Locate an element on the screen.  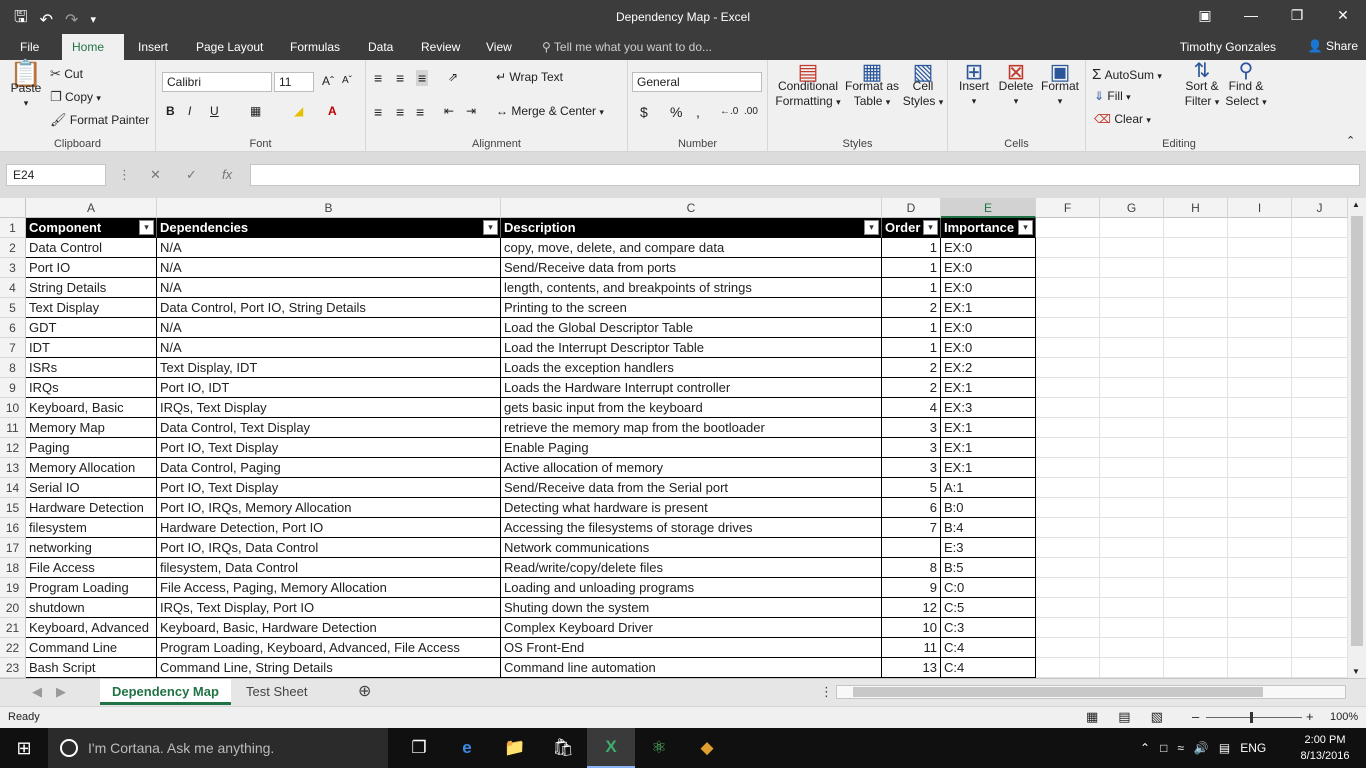
percent-button: % is located at coordinates (676, 112).